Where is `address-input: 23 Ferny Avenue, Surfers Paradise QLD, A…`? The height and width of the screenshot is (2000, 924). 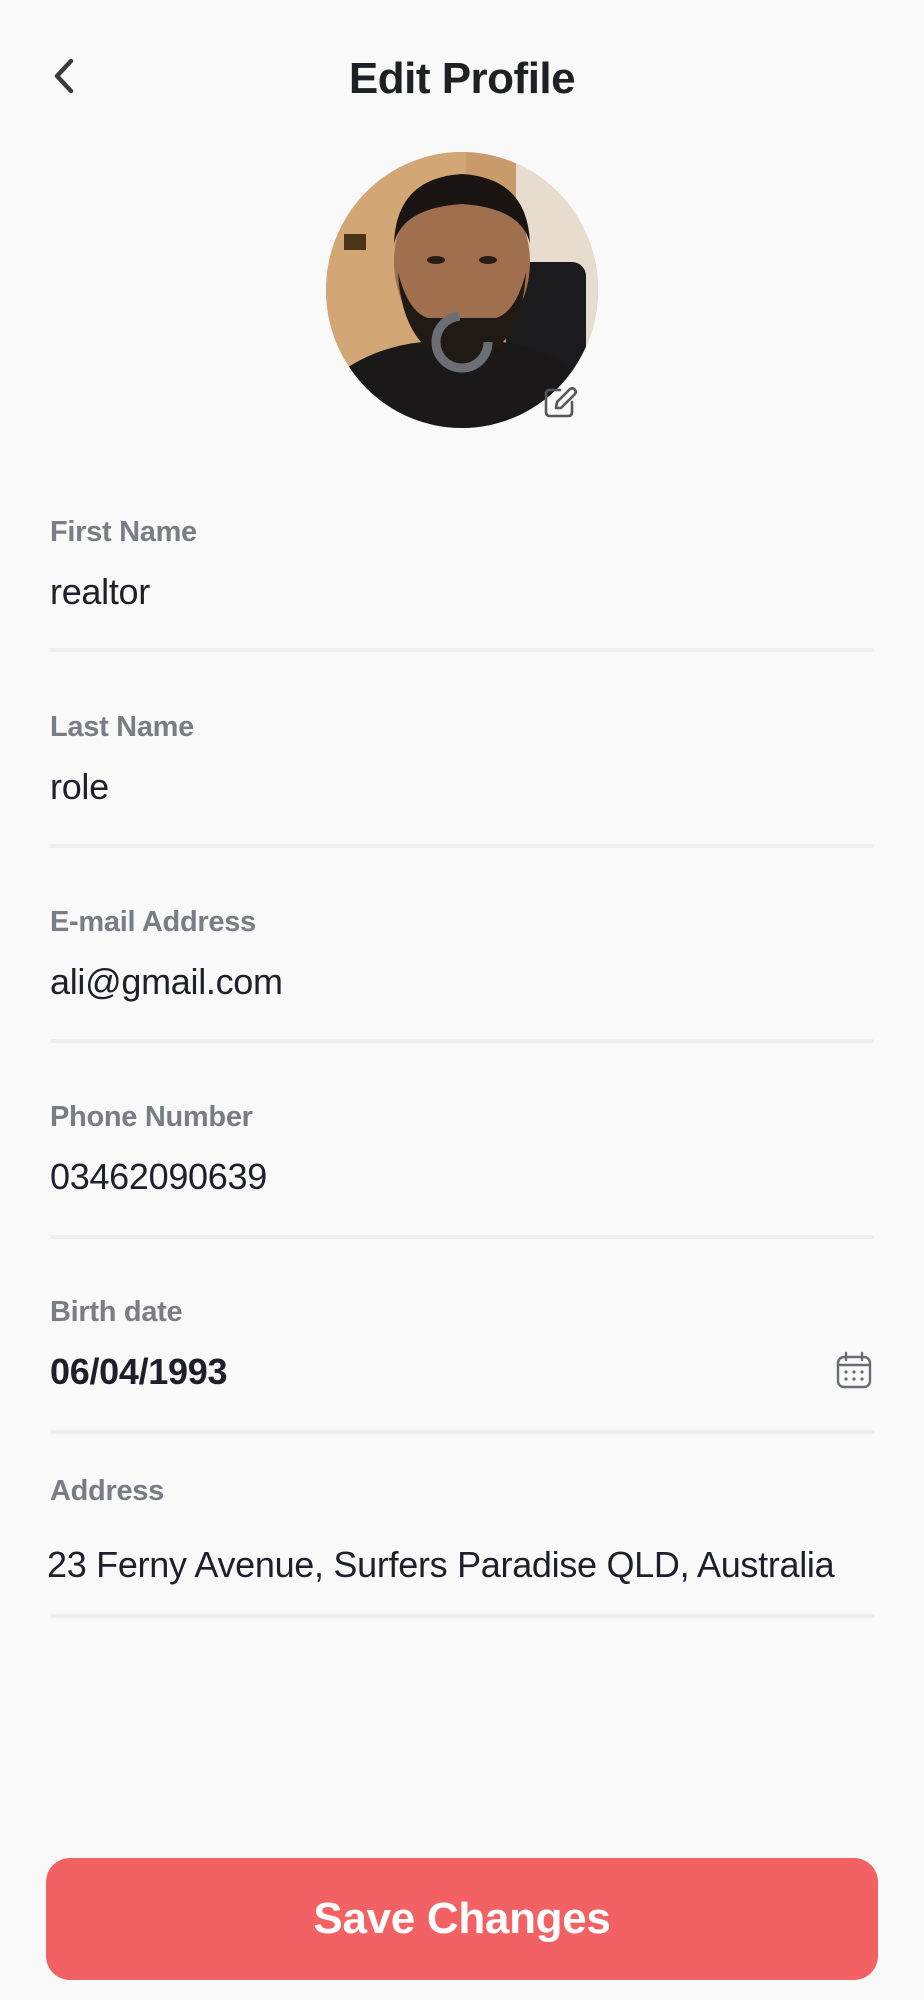 address-input: 23 Ferny Avenue, Surfers Paradise QLD, A… is located at coordinates (460, 1565).